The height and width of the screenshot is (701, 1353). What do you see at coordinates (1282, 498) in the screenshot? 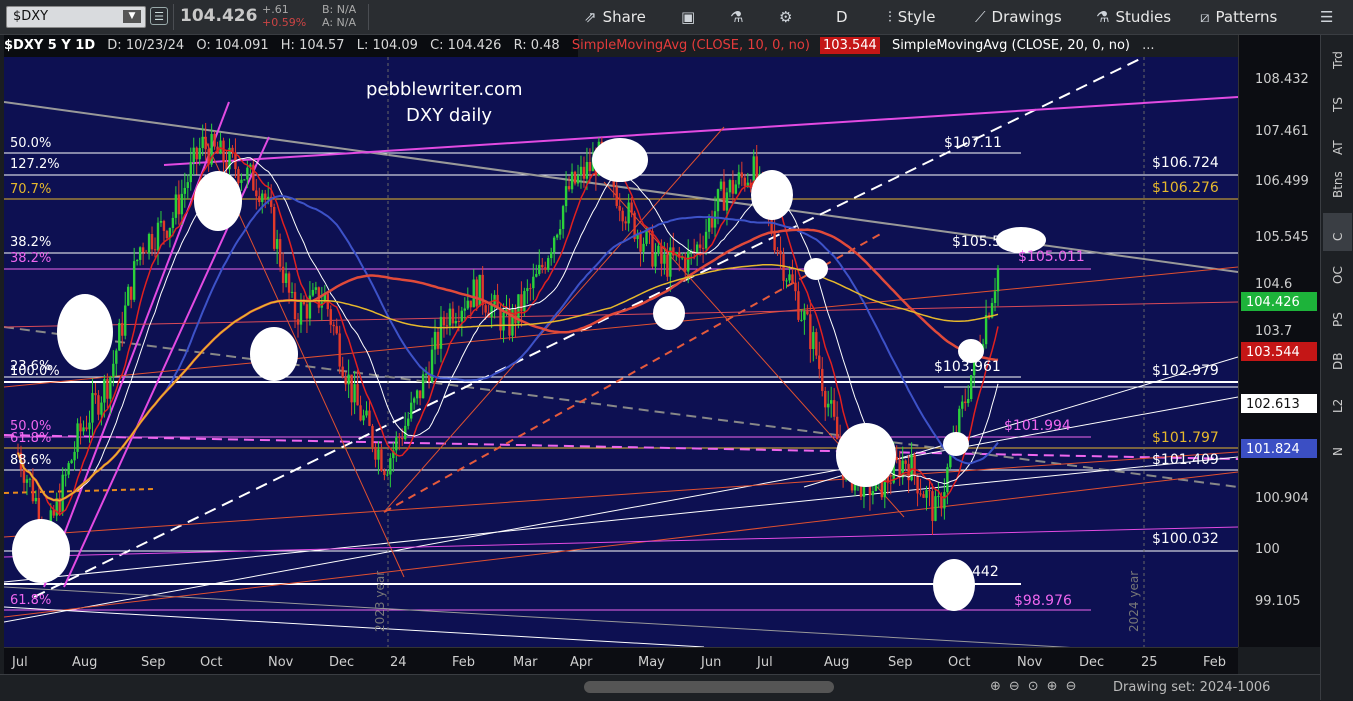
I see `price-tick-label: 100.904` at bounding box center [1282, 498].